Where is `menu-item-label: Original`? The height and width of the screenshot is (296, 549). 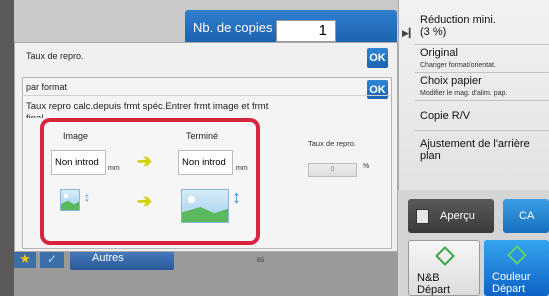 menu-item-label: Original is located at coordinates (439, 53).